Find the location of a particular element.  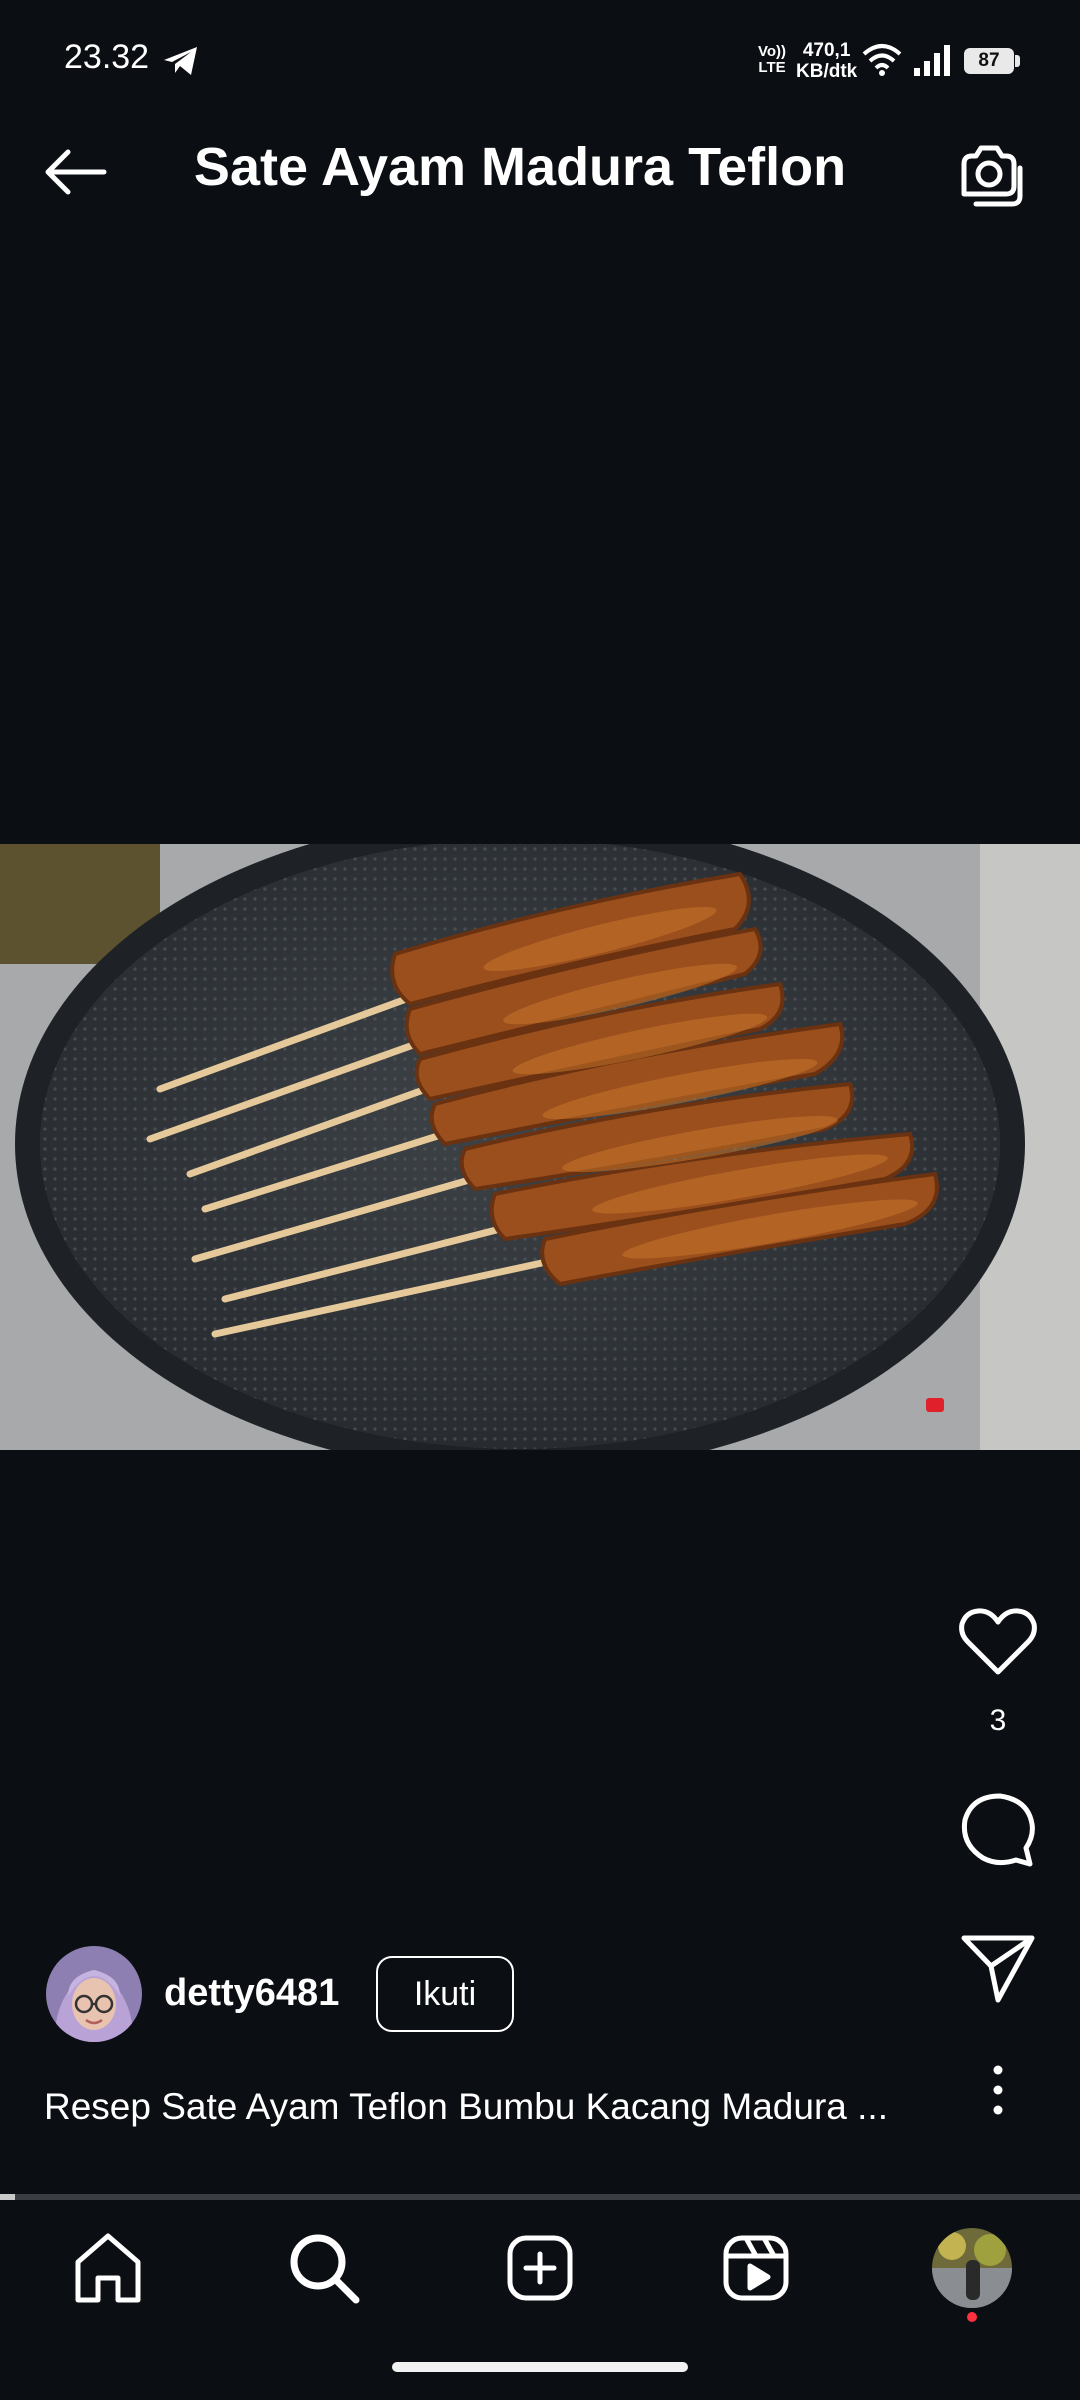

follow-button: Ikuti is located at coordinates (445, 1994).